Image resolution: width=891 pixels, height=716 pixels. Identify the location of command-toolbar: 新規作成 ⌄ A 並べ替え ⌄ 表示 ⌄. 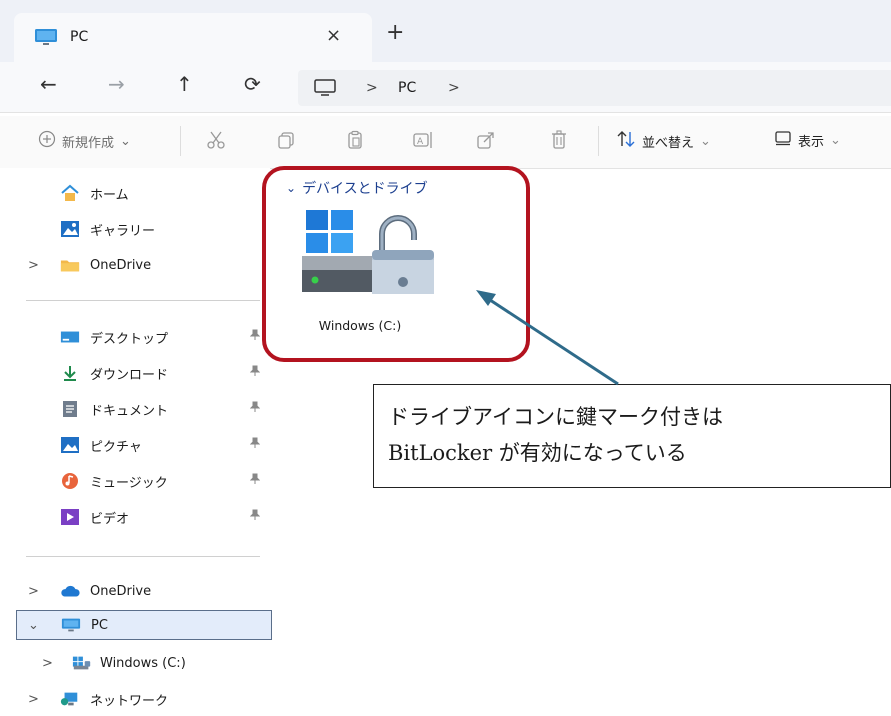
(445, 142).